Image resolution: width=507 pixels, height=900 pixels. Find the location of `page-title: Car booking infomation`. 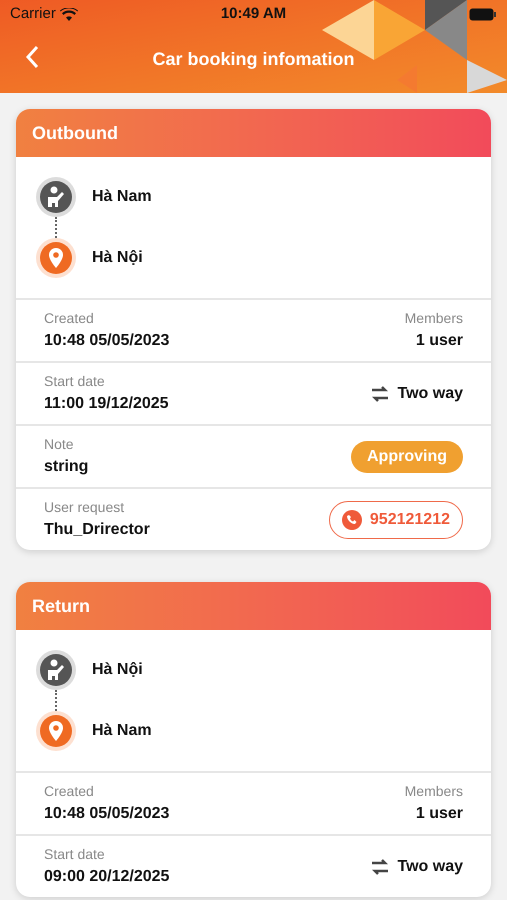

page-title: Car booking infomation is located at coordinates (253, 59).